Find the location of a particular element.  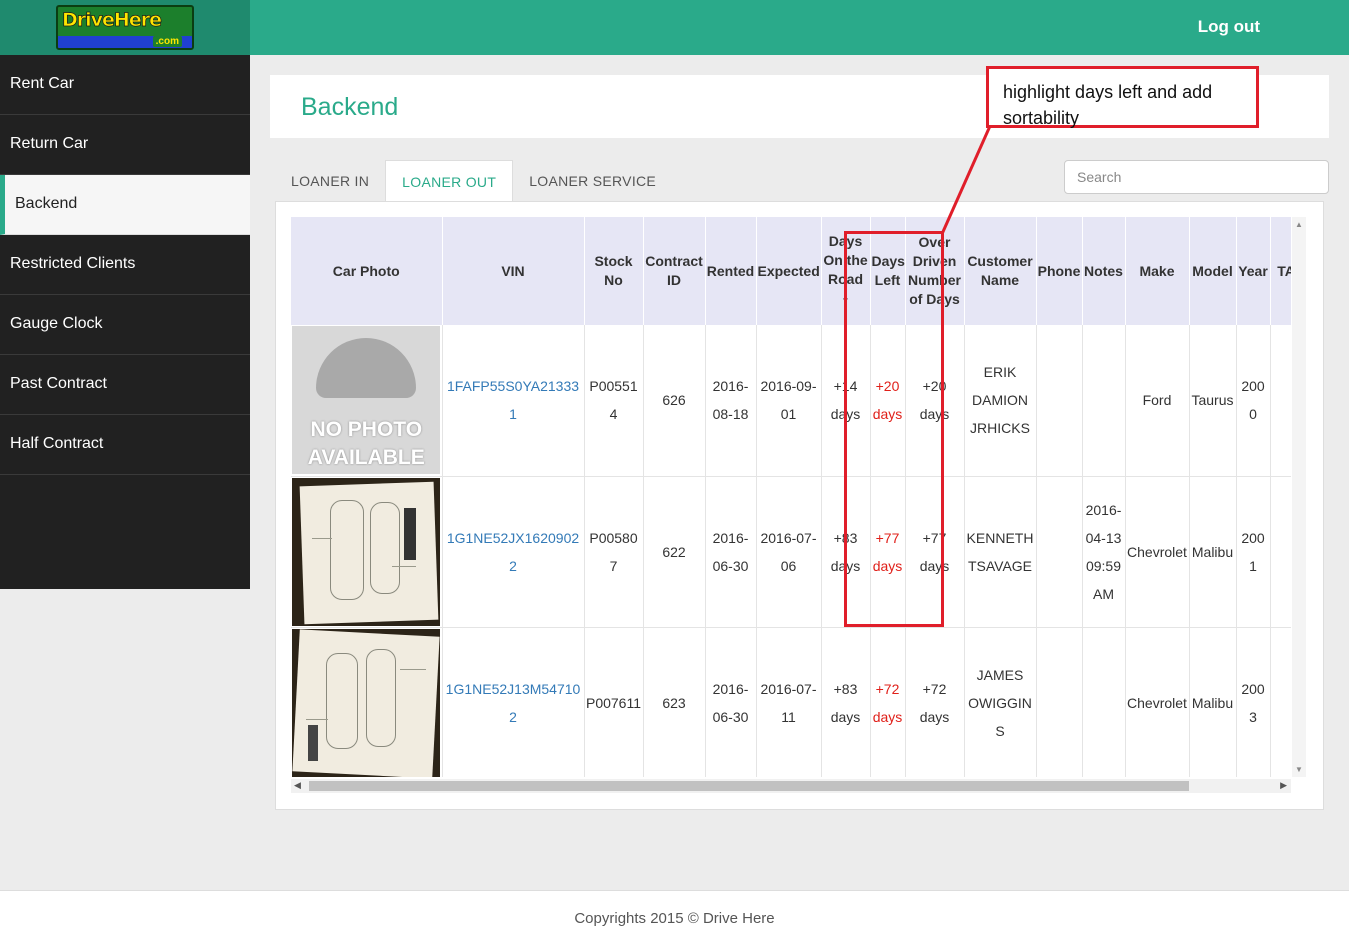

sidebar-item-backend: Backend is located at coordinates (125, 205).